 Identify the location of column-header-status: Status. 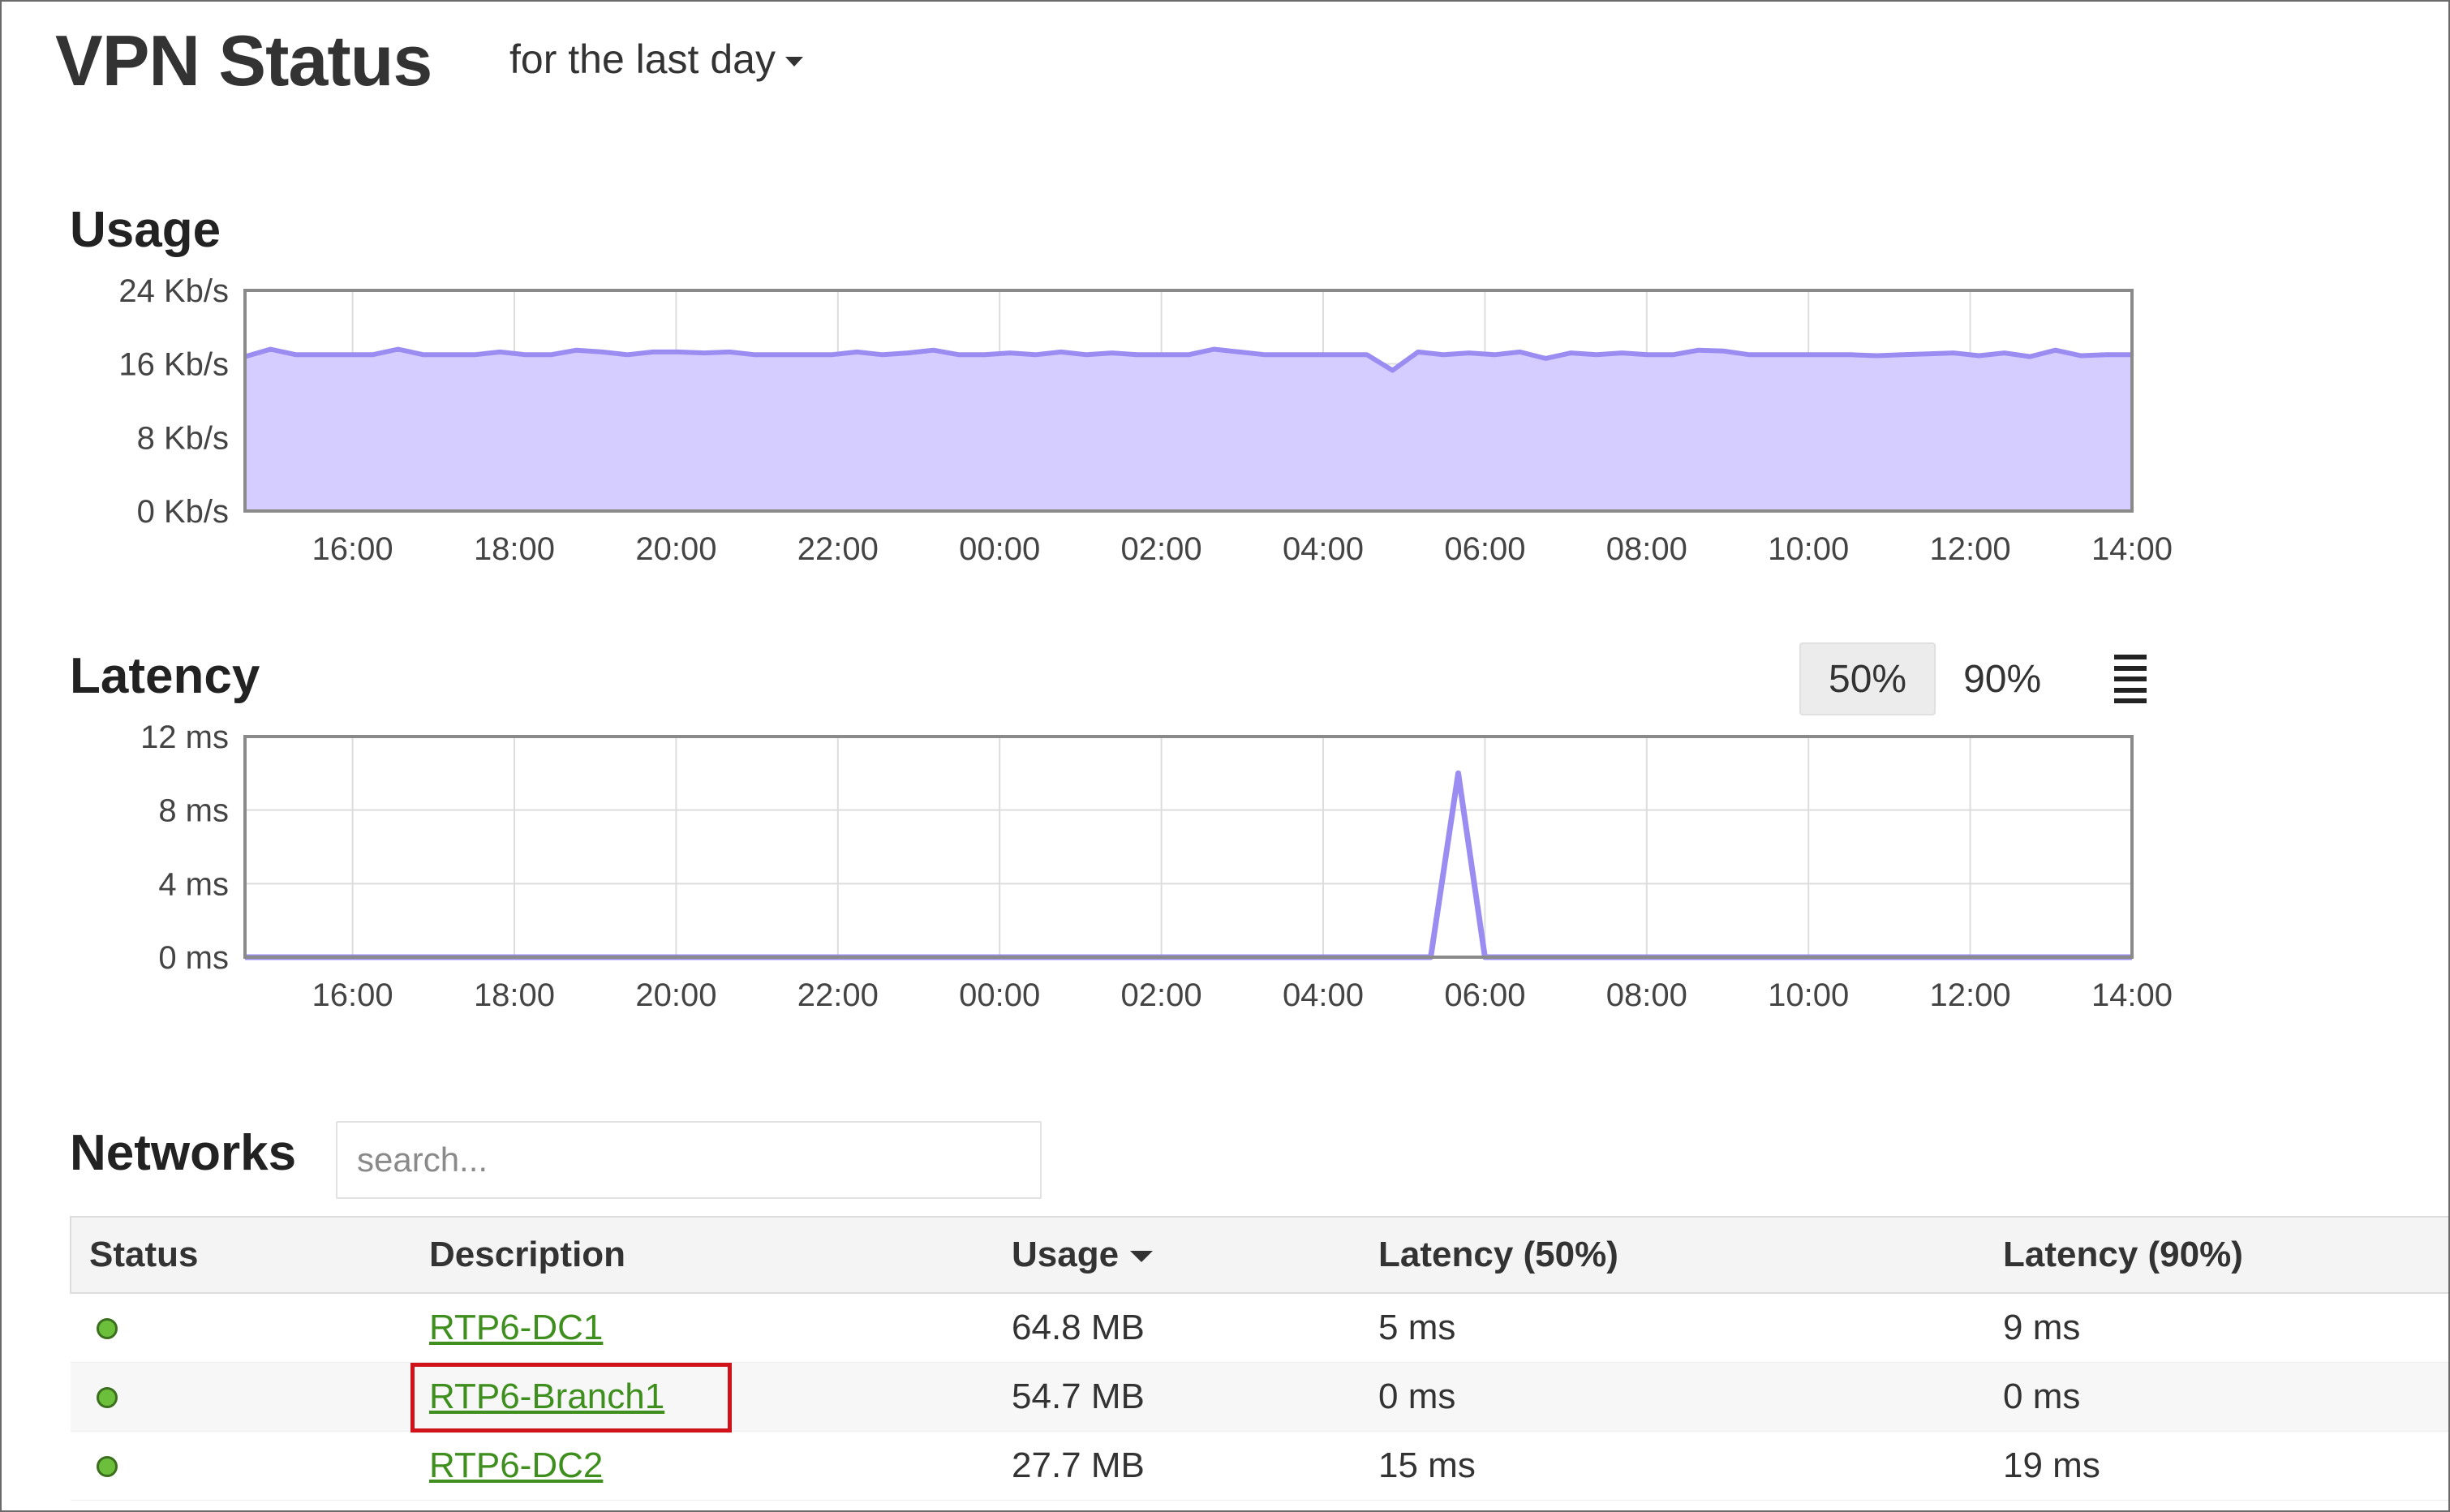
(240, 1255).